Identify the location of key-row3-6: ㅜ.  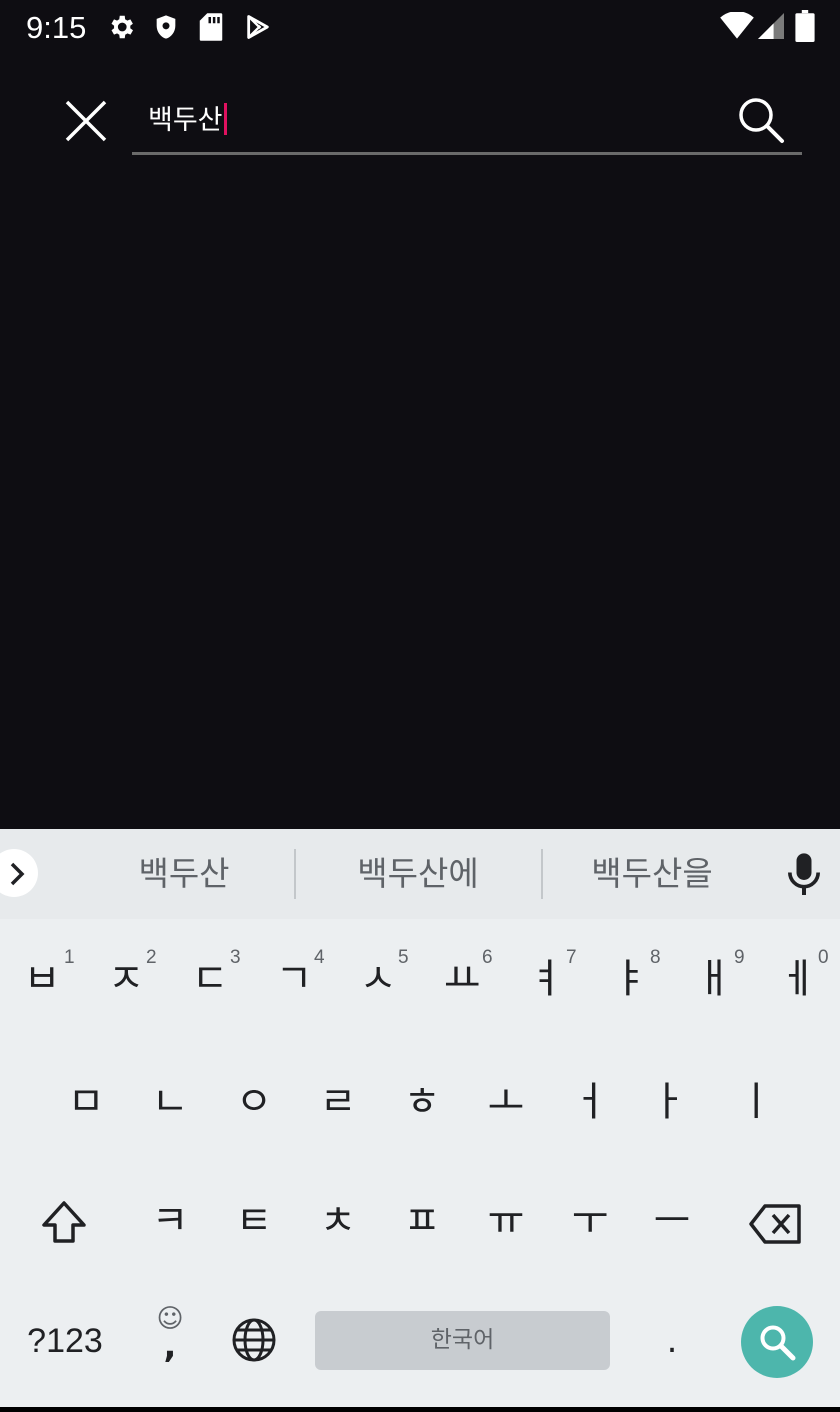
(590, 1224).